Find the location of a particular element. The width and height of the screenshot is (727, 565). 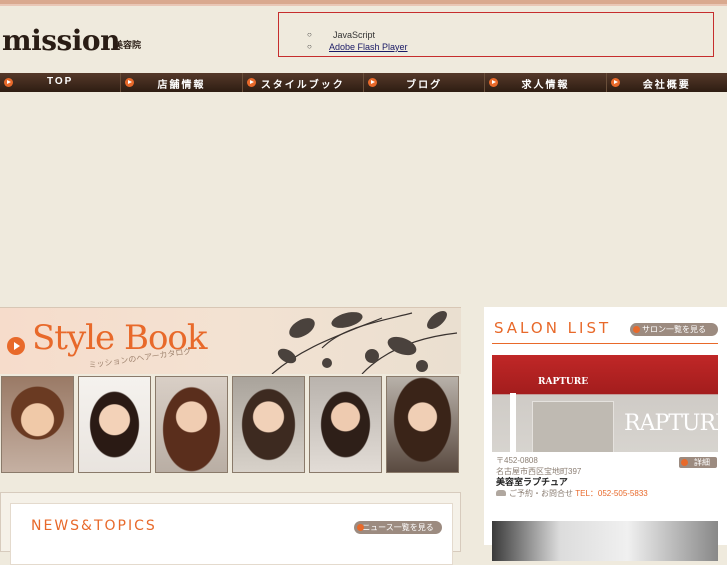

news-list-button: ニュース一覧を見る is located at coordinates (398, 527).